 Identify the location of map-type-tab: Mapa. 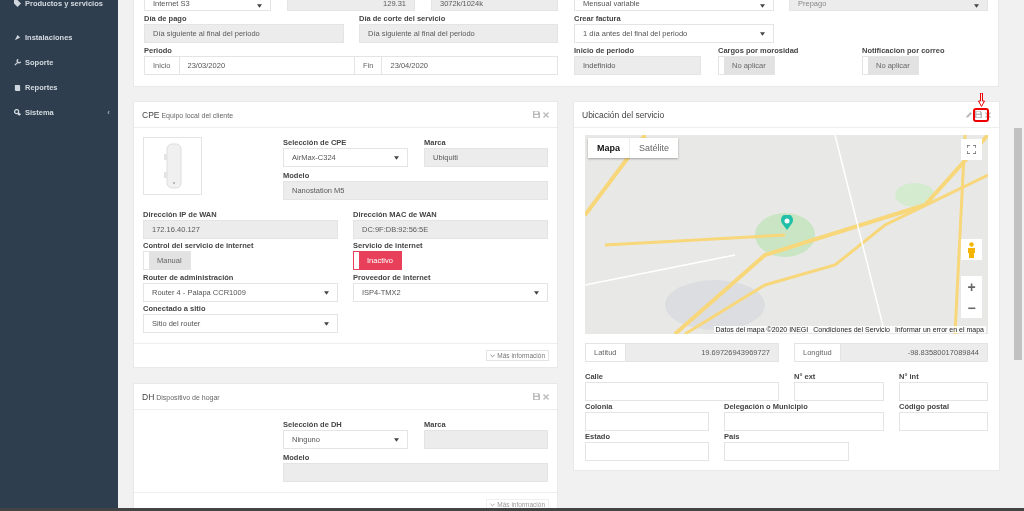
(609, 148).